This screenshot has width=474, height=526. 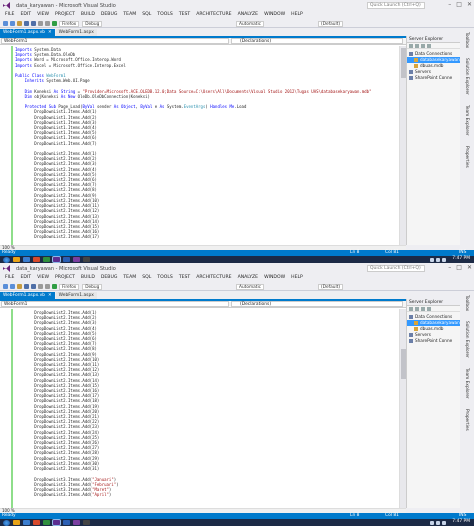 I want to click on save-all-icon, so click(x=33, y=23).